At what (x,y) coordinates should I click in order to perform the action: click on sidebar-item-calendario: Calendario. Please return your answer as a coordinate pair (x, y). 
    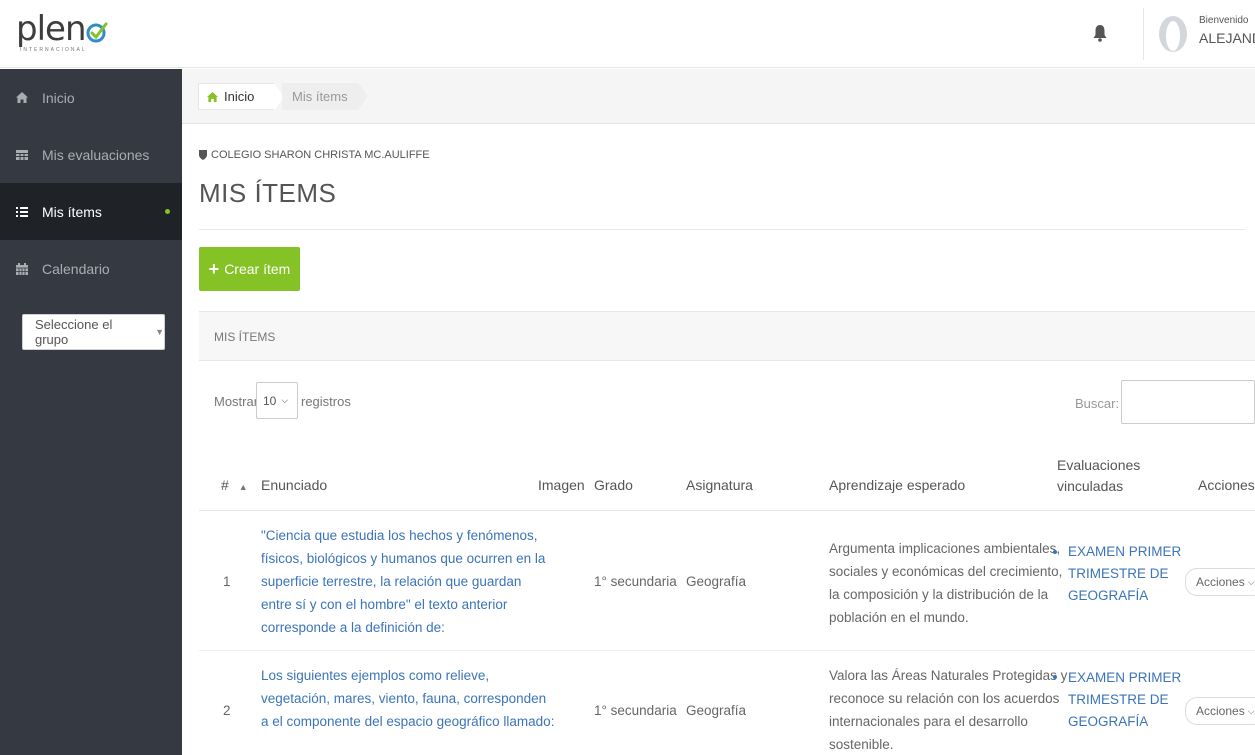
    Looking at the image, I should click on (91, 268).